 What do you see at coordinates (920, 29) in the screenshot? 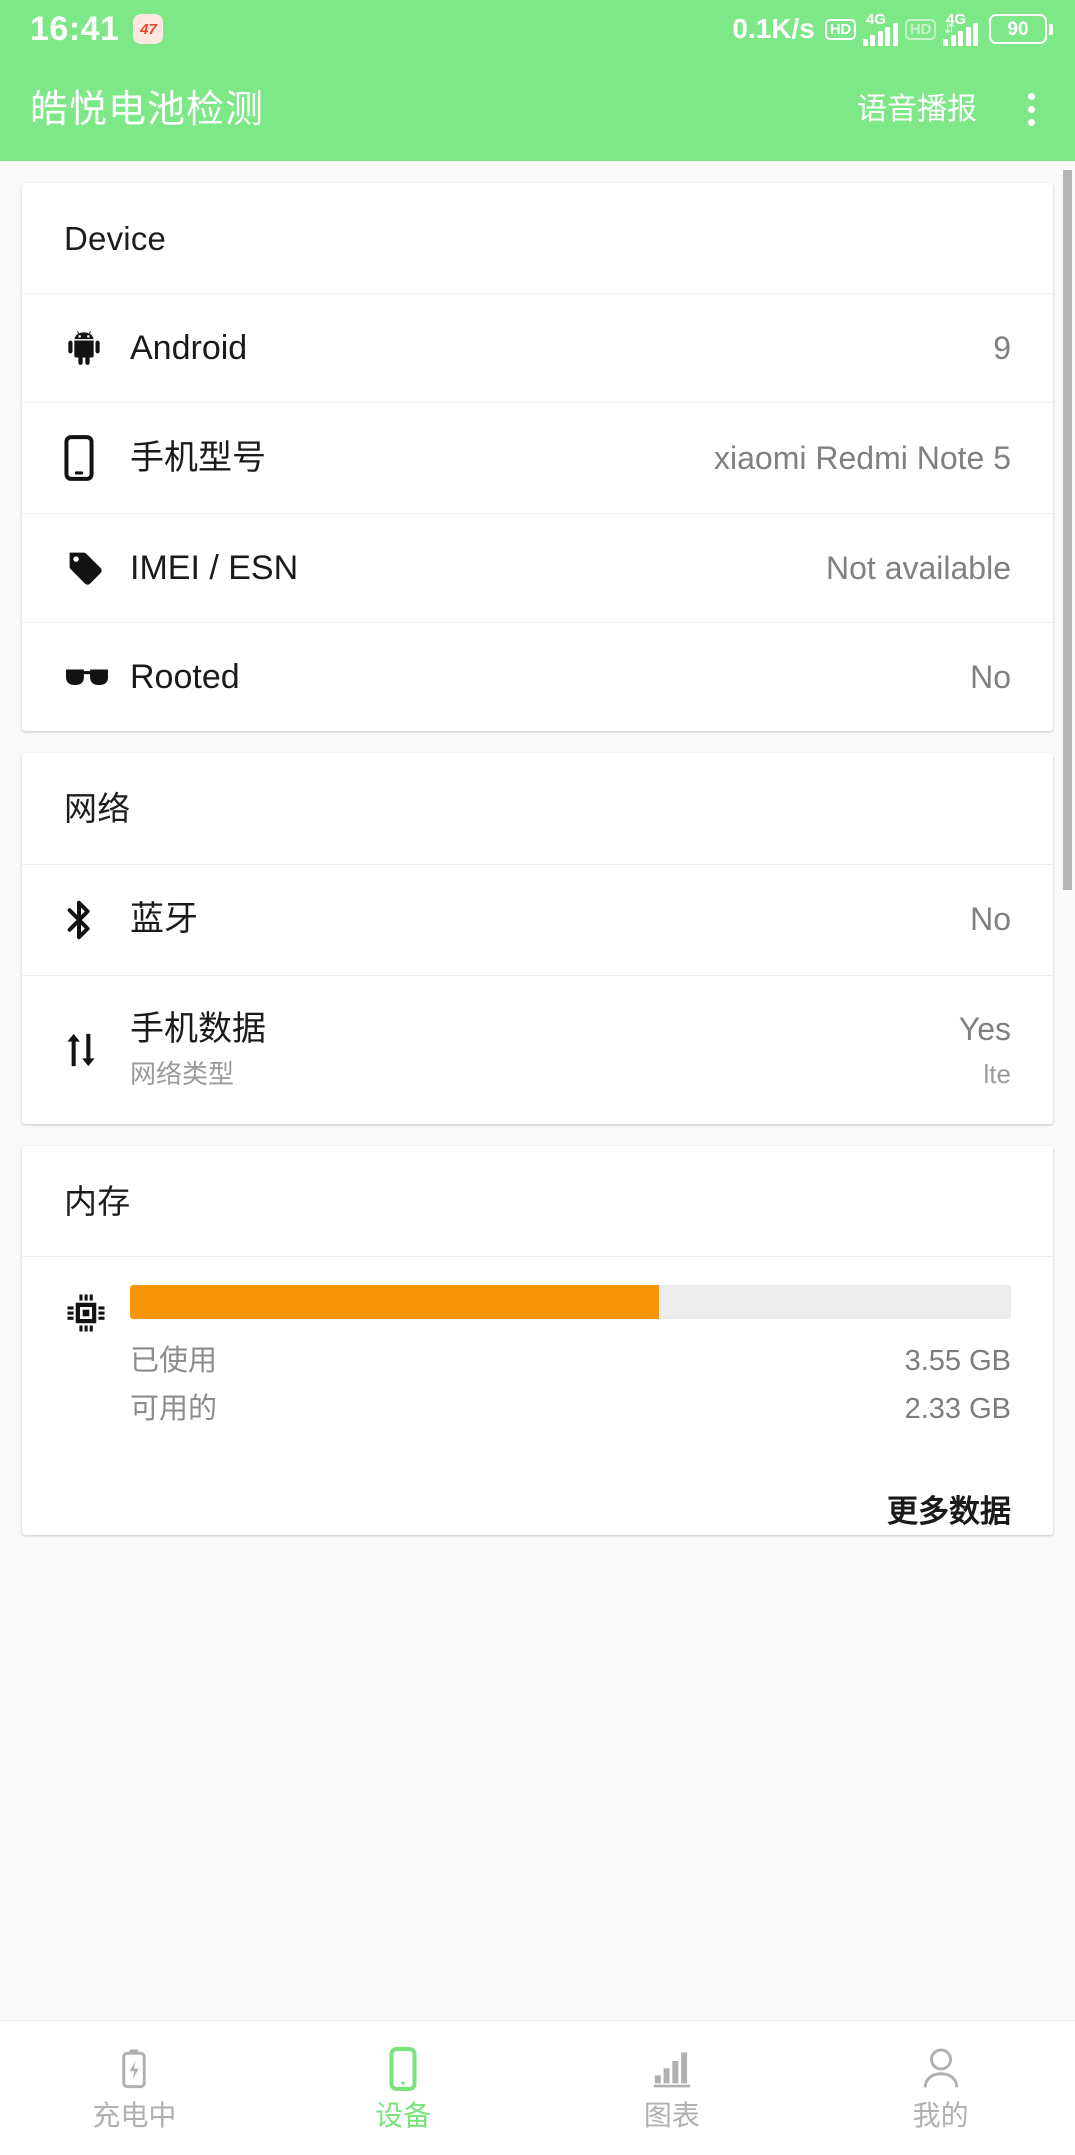
I see `hd-badge-sim2-icon: HD` at bounding box center [920, 29].